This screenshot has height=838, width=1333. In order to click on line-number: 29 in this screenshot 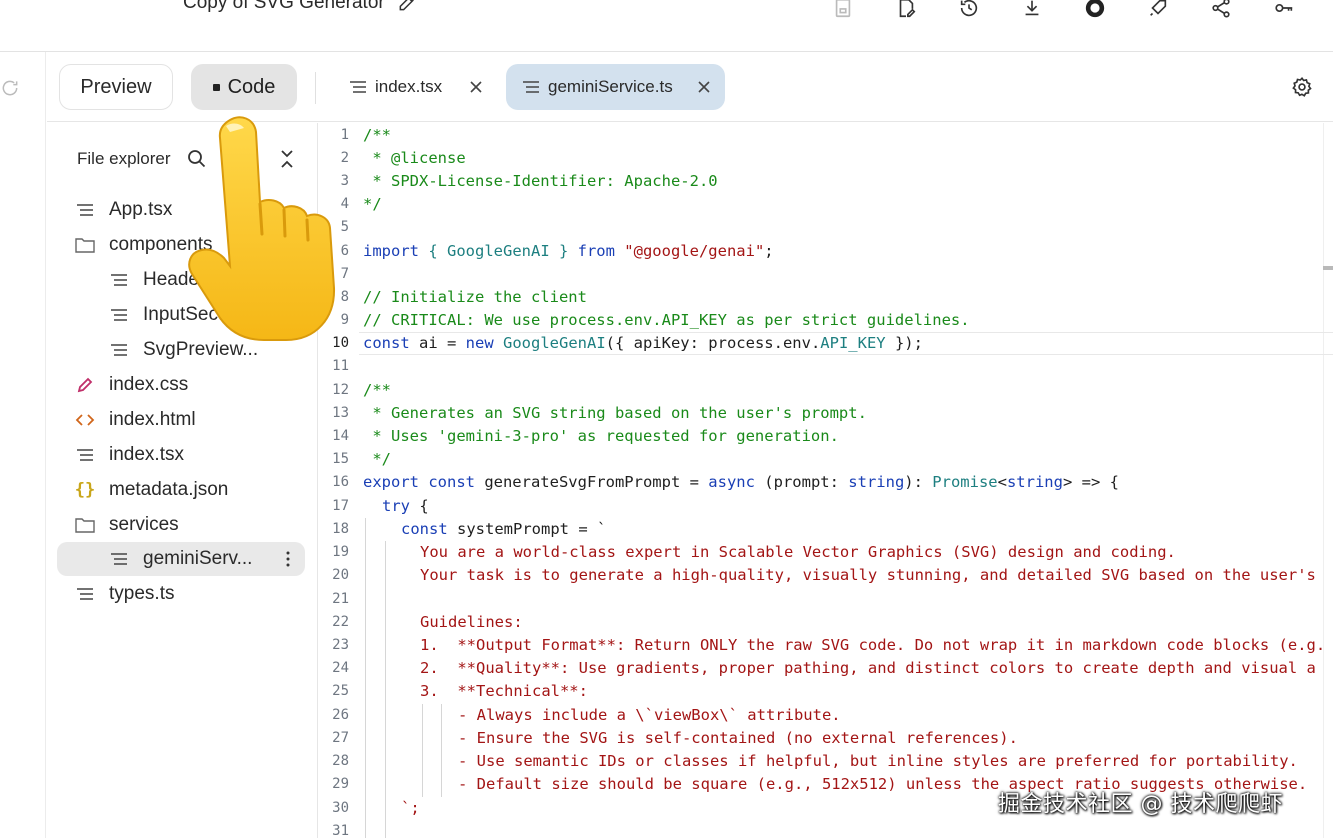, I will do `click(340, 784)`.